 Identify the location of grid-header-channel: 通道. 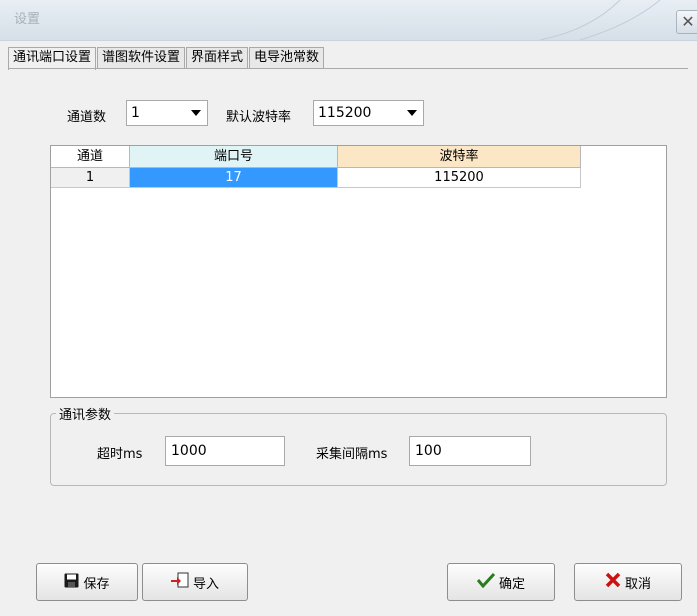
(90, 157).